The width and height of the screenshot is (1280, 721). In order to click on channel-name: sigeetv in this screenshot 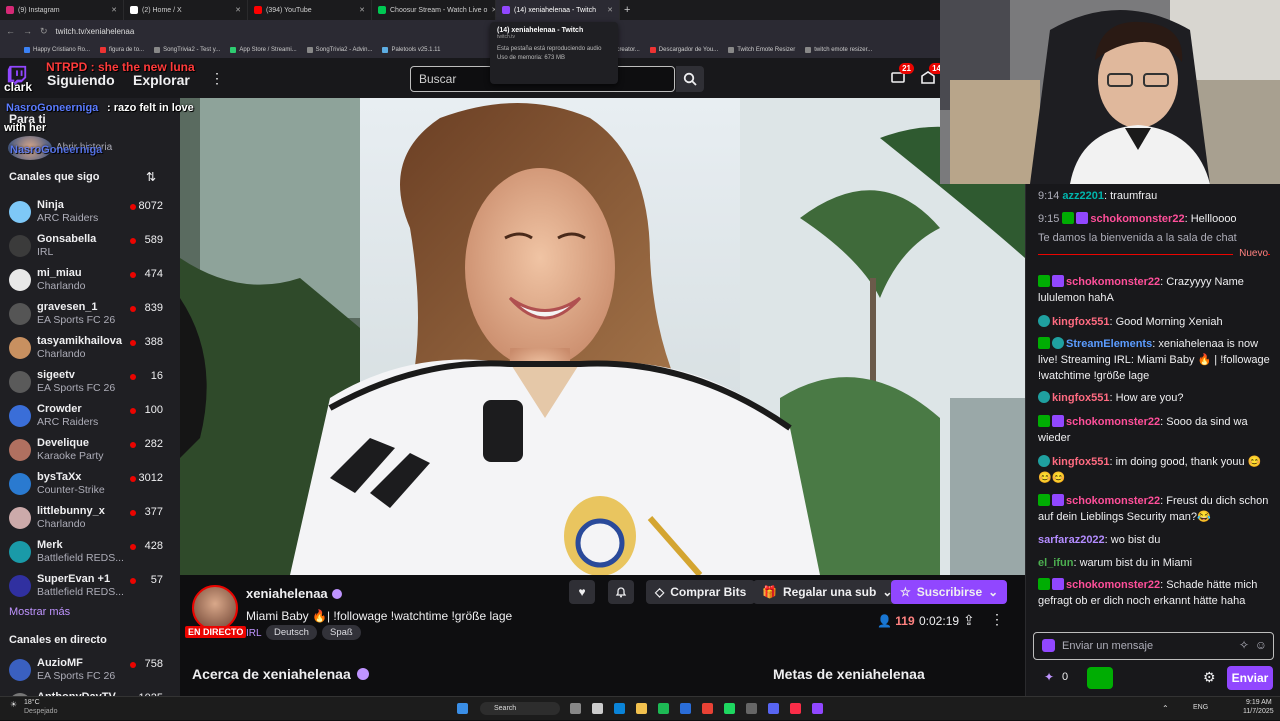, I will do `click(56, 375)`.